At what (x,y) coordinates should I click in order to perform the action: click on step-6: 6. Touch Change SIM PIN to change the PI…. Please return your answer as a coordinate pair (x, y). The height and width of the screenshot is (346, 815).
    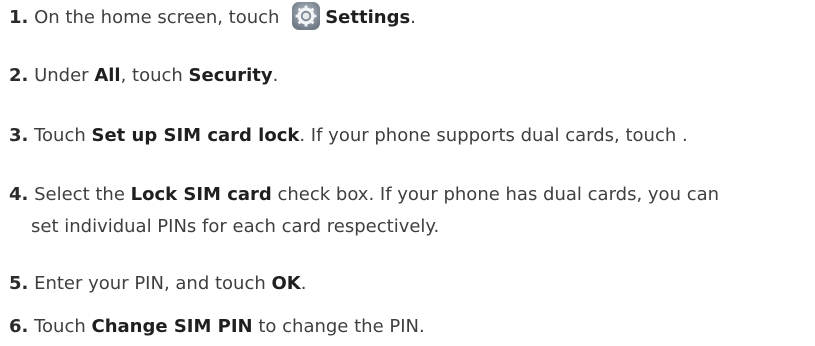
    Looking at the image, I should click on (410, 327).